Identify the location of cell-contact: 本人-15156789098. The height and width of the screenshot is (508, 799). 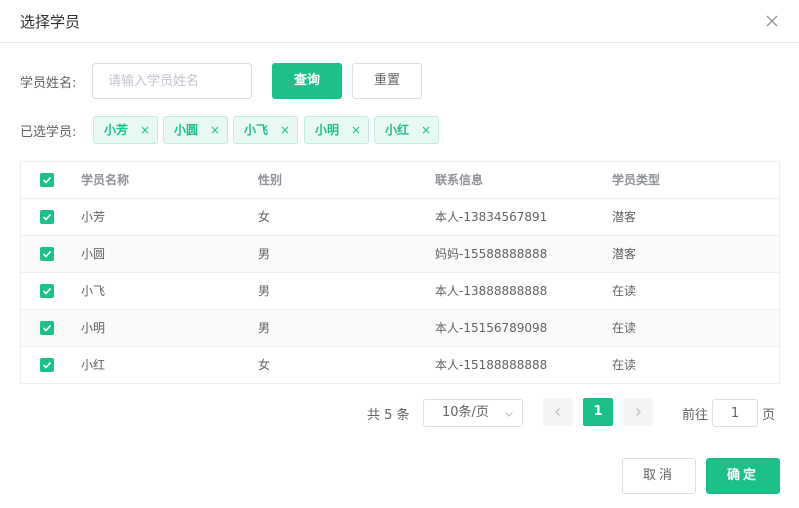
(491, 328).